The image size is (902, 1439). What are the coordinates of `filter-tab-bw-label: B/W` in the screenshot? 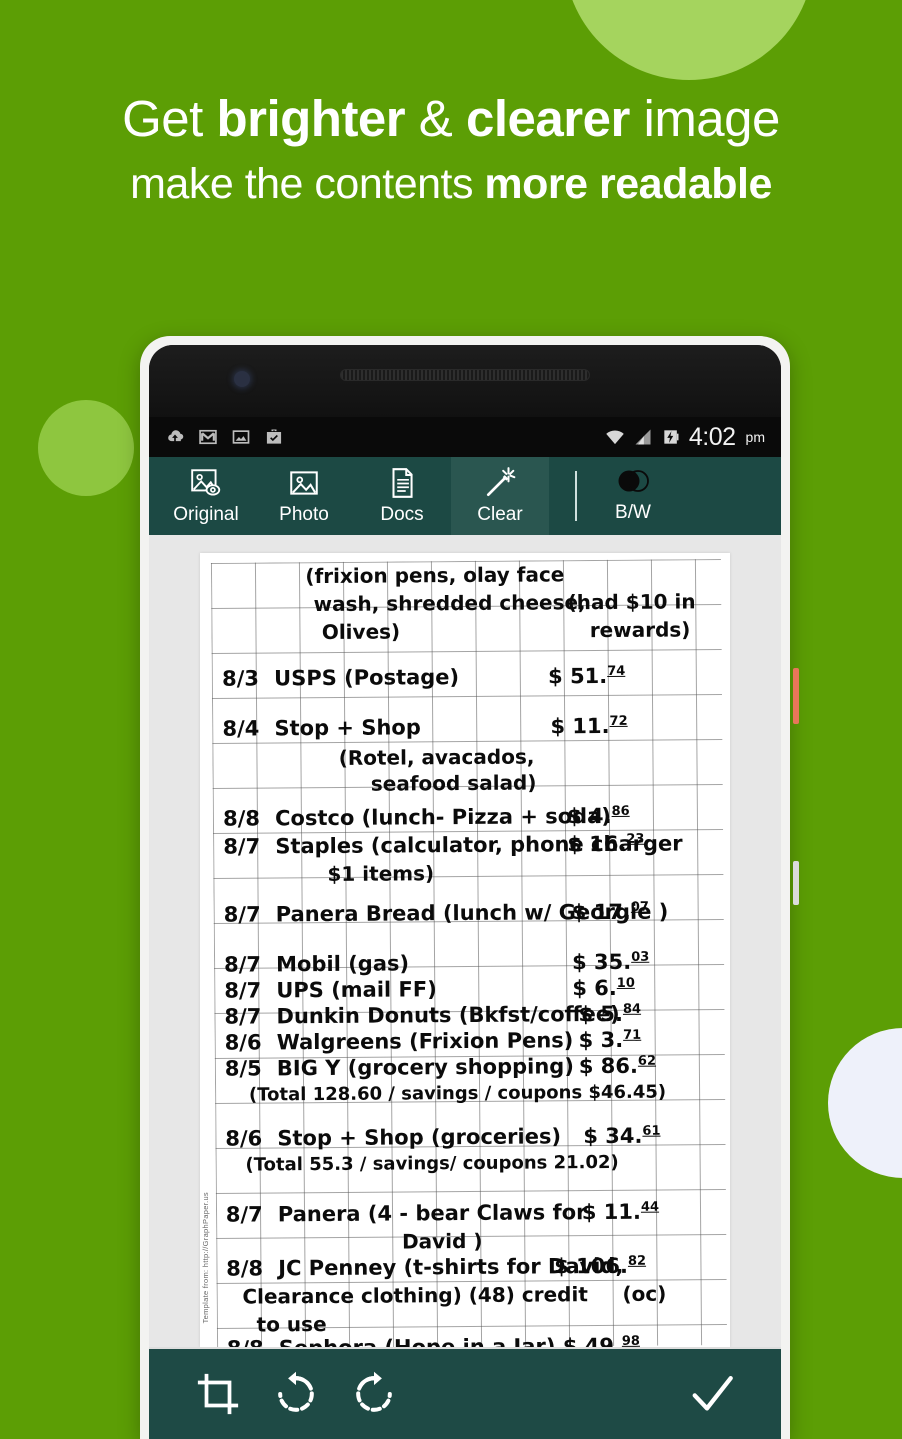 It's located at (633, 512).